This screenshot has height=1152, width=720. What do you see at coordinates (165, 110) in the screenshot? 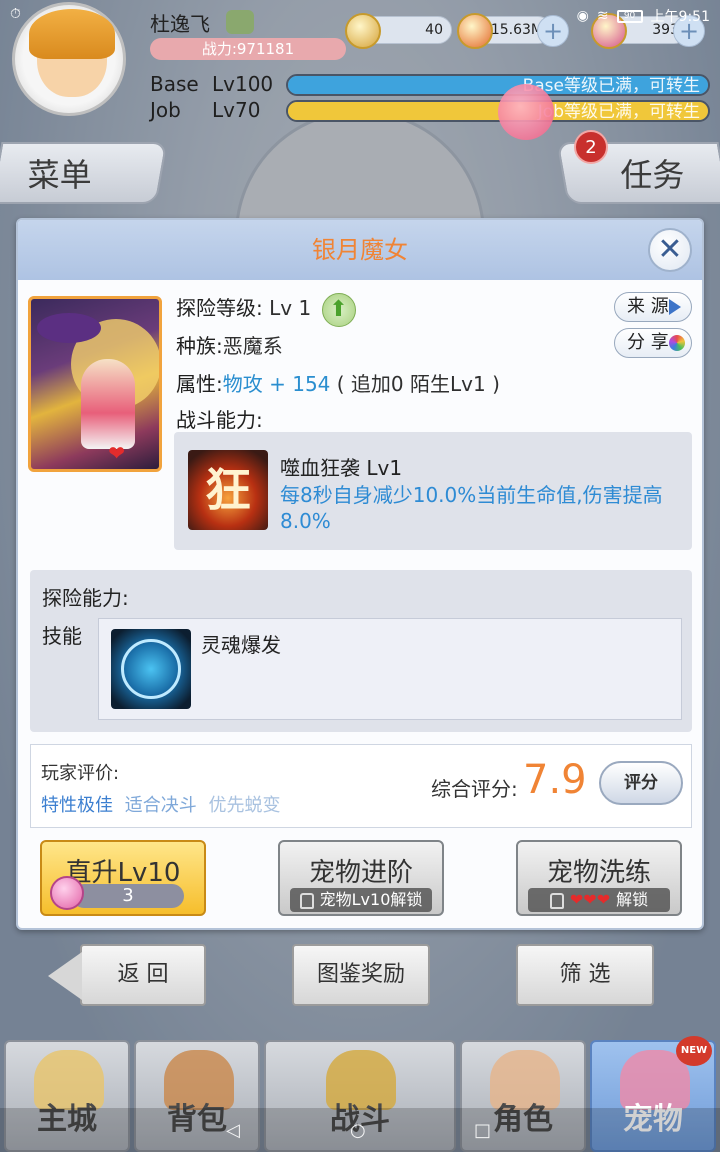
I see `job-label: Job` at bounding box center [165, 110].